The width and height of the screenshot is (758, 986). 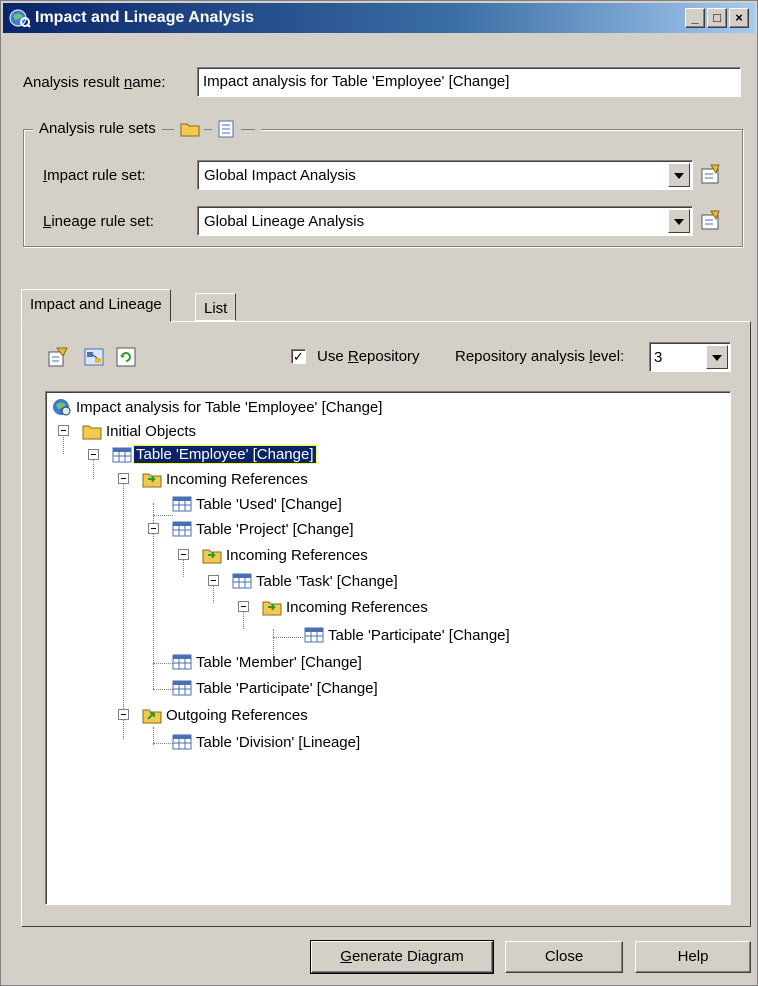 I want to click on lineage-properties-icon, so click(x=711, y=221).